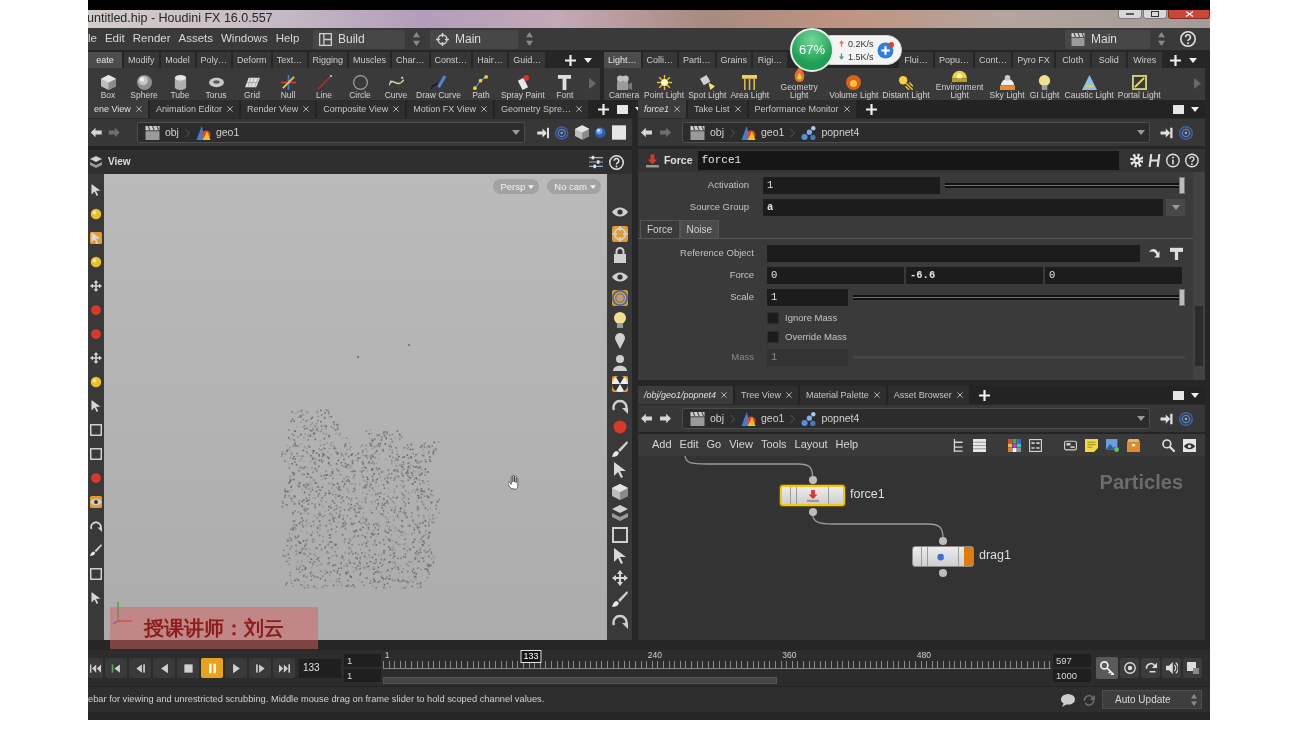 This screenshot has height=730, width=1300. I want to click on pane-tab: Take List, so click(717, 109).